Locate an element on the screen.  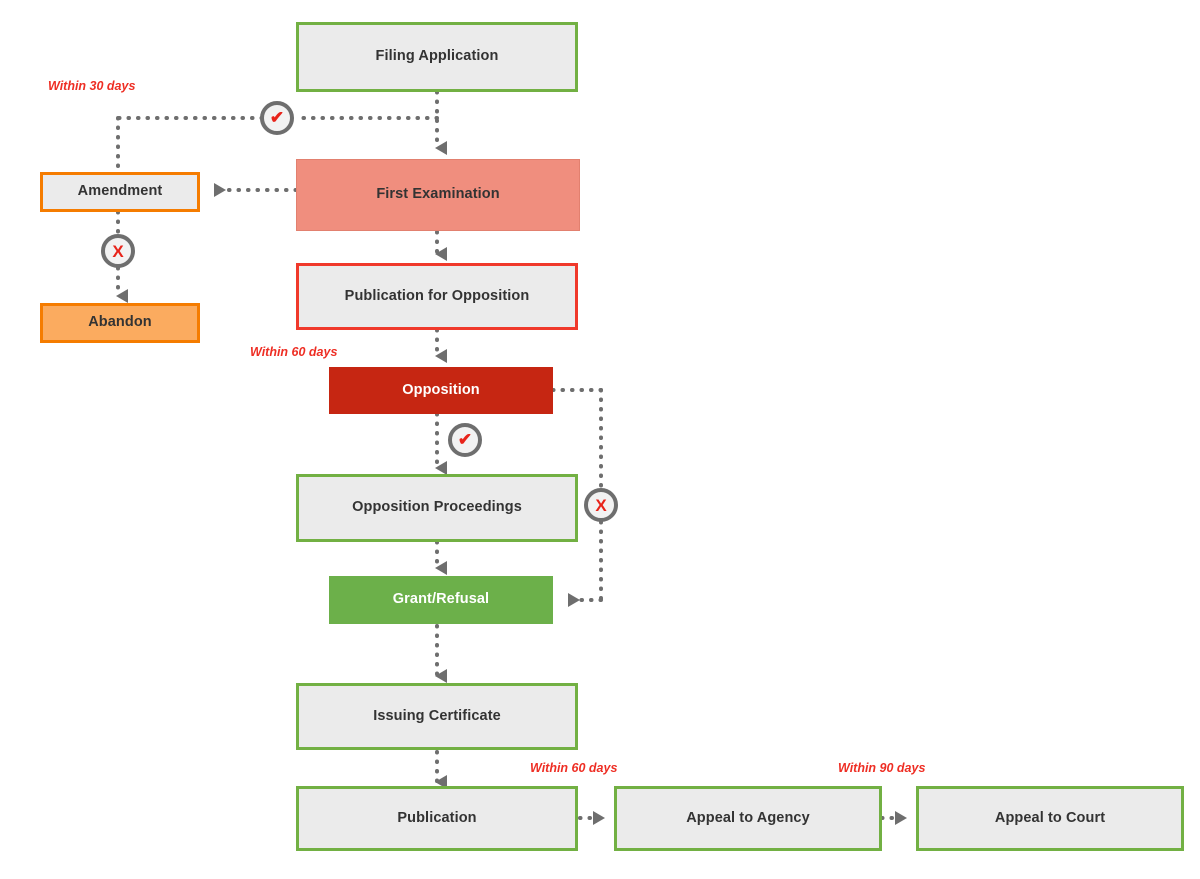
node-label: Appeal to Court is located at coordinates (1050, 817).